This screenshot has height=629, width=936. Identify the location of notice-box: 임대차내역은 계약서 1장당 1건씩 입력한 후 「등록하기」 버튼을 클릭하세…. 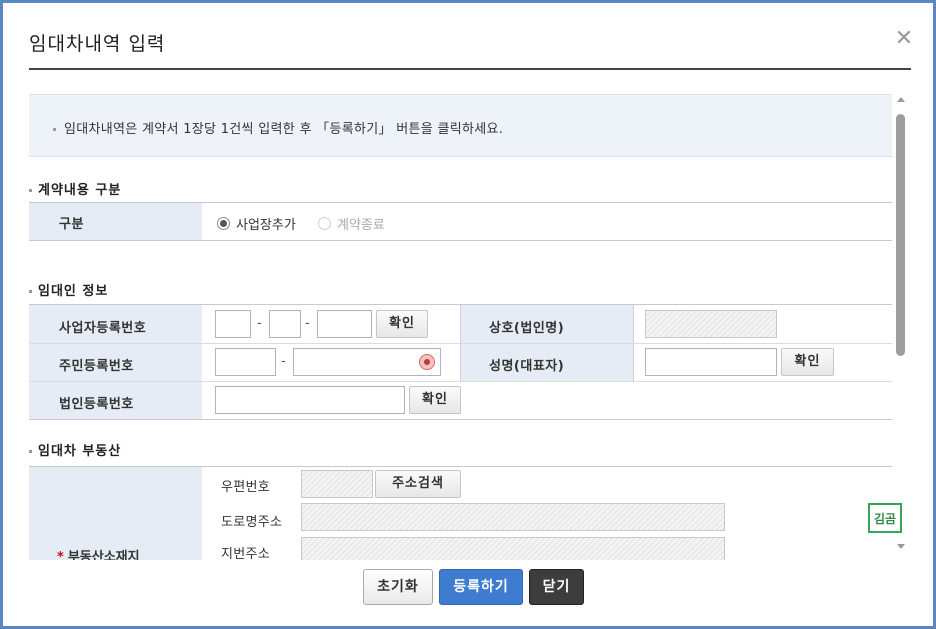
(460, 125).